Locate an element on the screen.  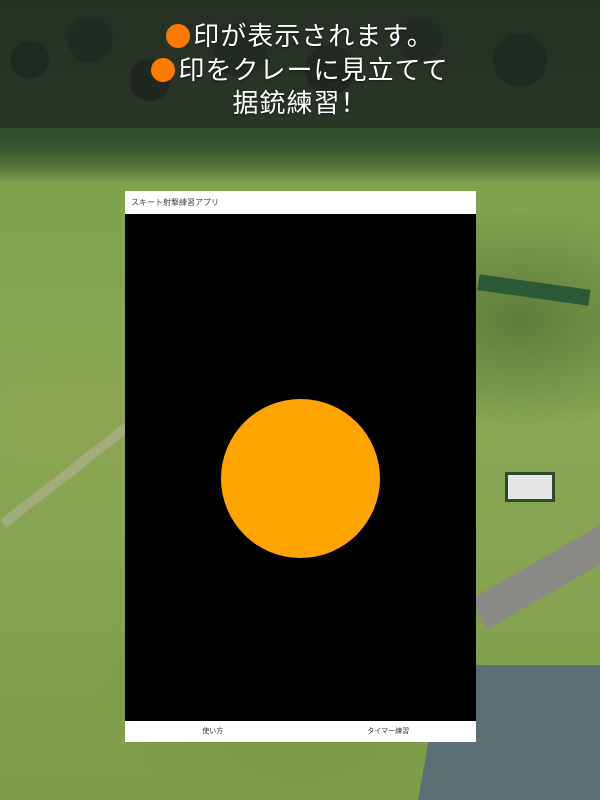
banner-text-3: 据銃練習！ is located at coordinates (300, 104).